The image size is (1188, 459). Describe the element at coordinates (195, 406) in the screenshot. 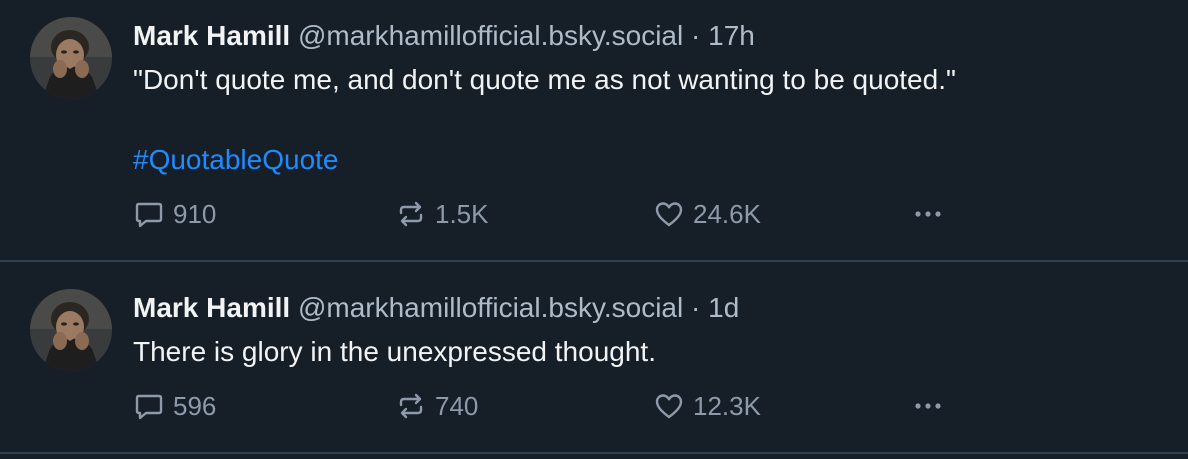

I see `reply-count: 596` at that location.